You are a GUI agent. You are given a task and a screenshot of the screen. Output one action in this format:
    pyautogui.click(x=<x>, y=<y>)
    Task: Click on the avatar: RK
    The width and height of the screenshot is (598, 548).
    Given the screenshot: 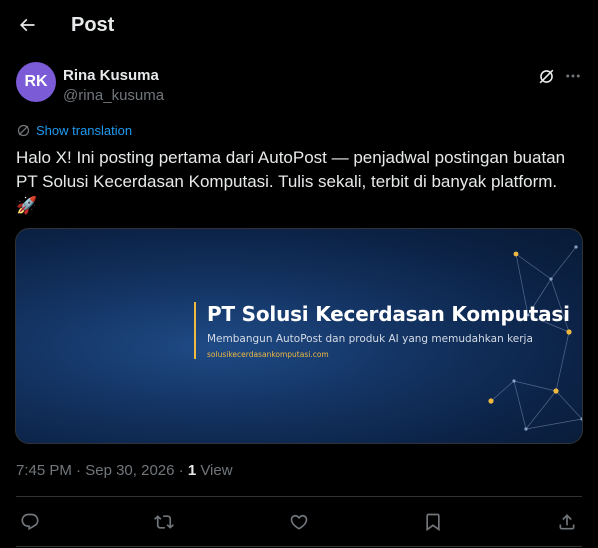 What is the action you would take?
    pyautogui.click(x=36, y=82)
    